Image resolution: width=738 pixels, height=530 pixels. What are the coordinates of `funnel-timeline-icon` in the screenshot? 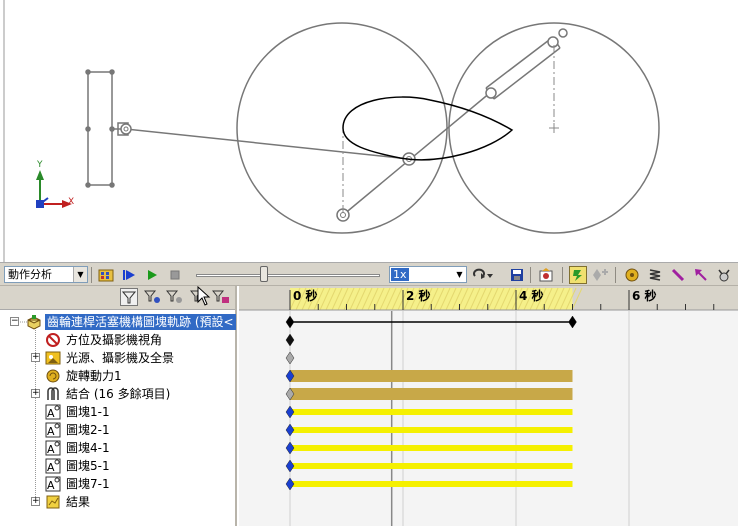 It's located at (220, 296).